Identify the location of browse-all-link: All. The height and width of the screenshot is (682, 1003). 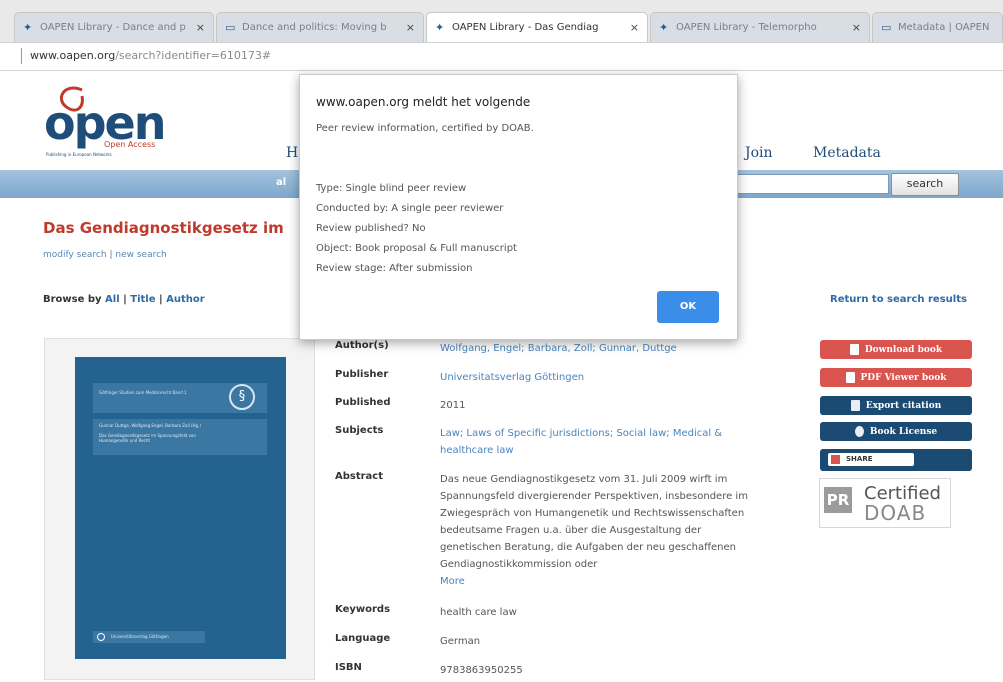
(112, 299).